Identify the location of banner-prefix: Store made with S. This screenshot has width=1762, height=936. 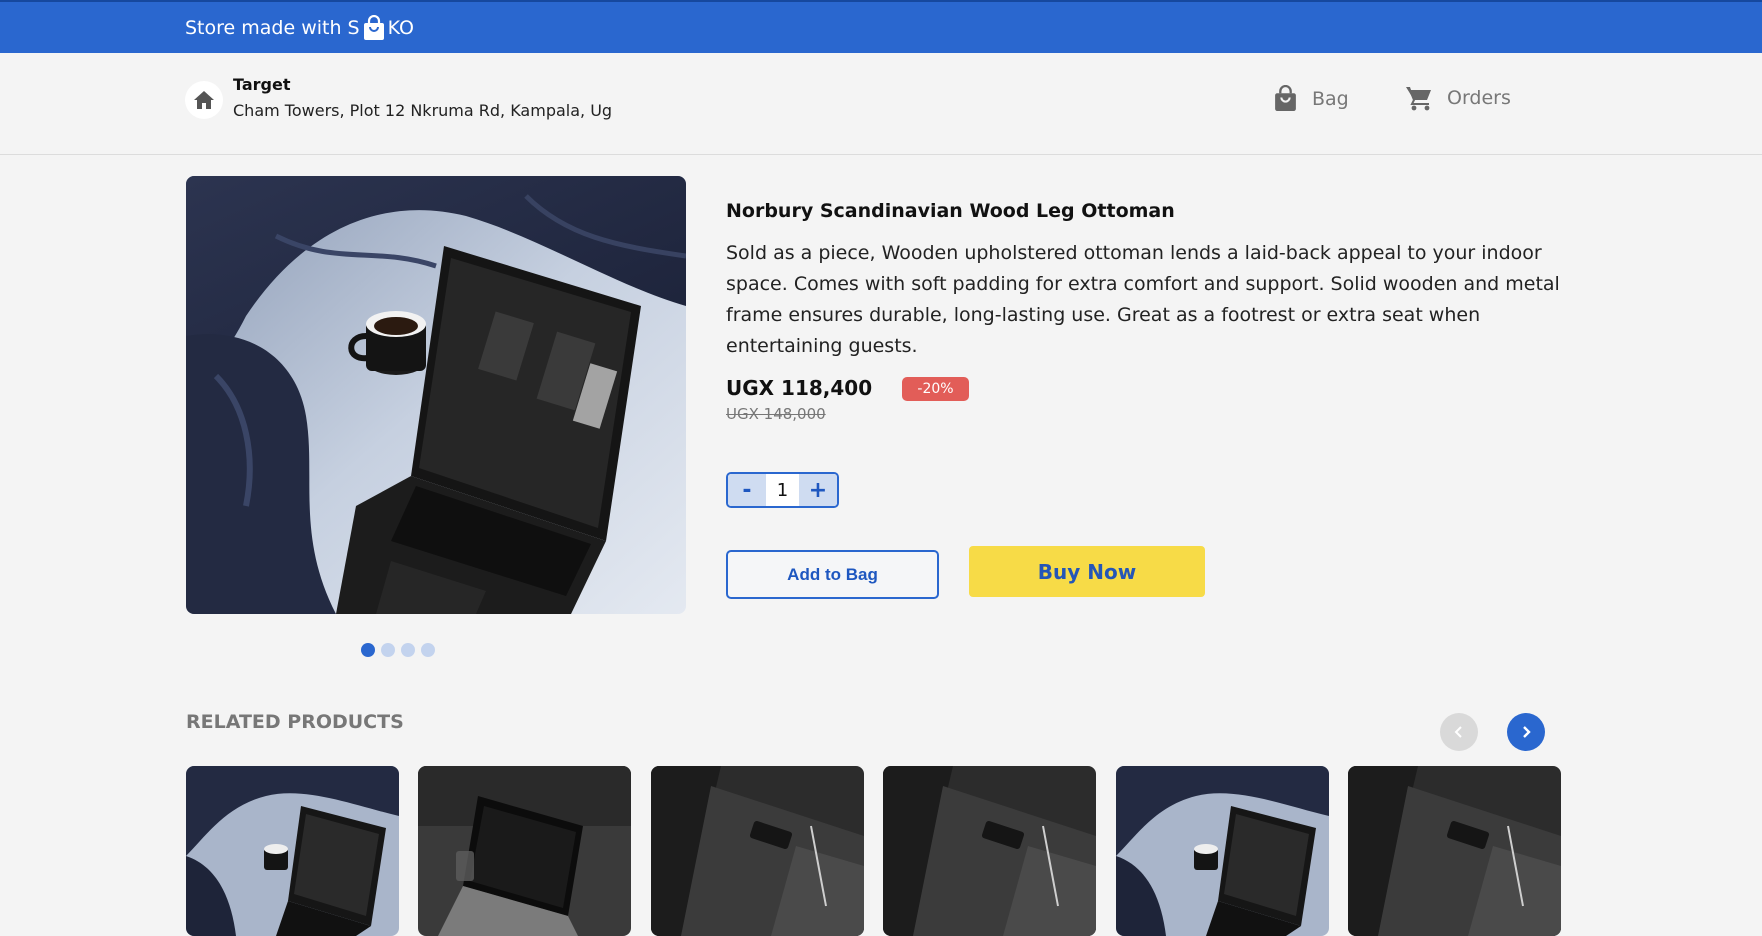
(272, 27).